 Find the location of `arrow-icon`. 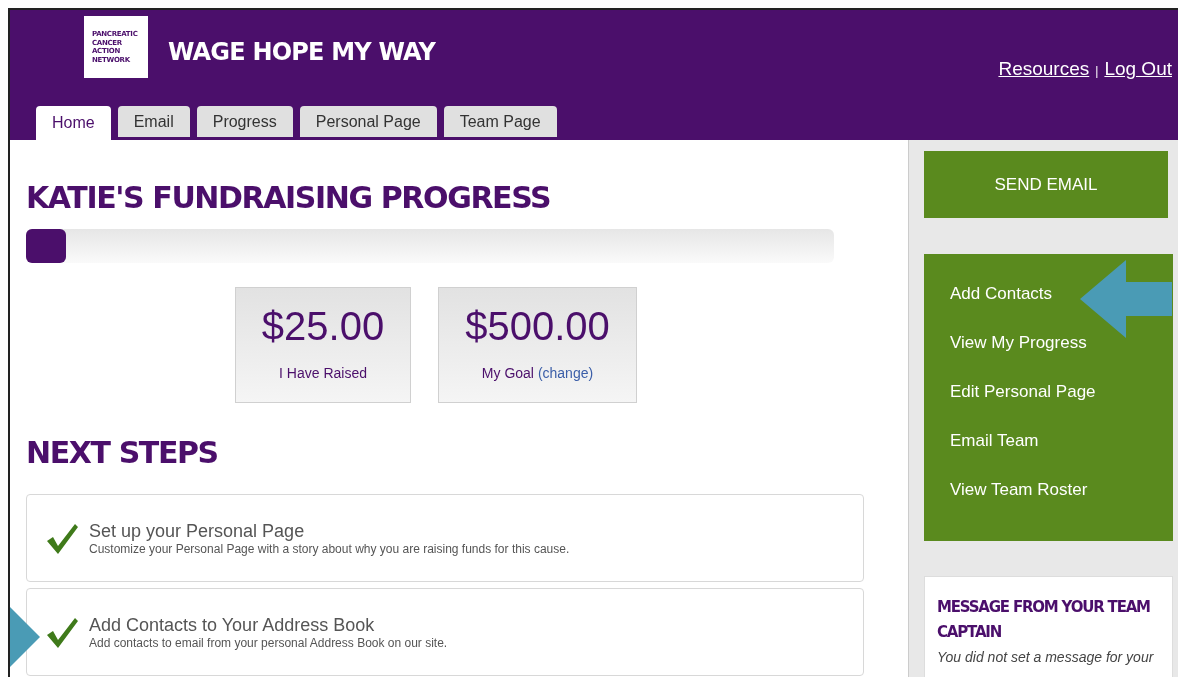

arrow-icon is located at coordinates (1126, 299).